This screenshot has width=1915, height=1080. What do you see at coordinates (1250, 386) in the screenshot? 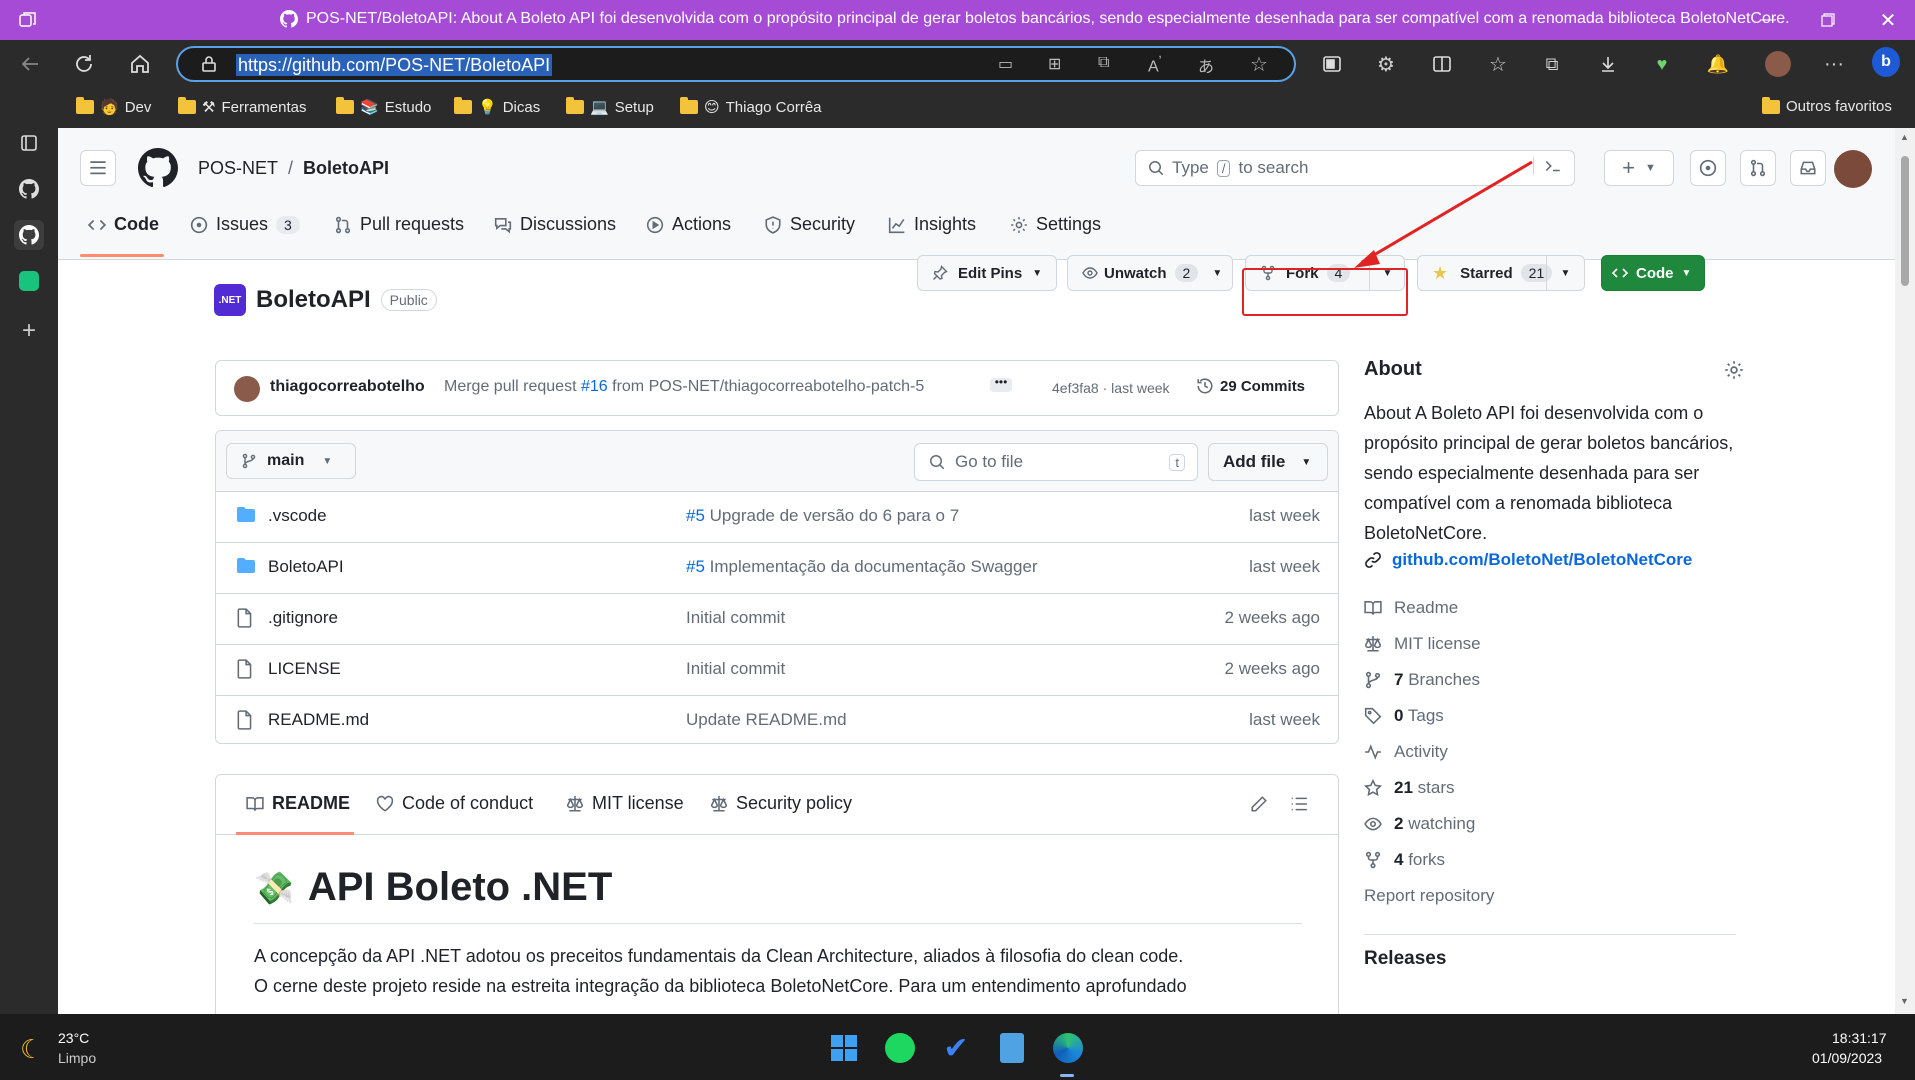
I see `commits-link: 29 Commits` at bounding box center [1250, 386].